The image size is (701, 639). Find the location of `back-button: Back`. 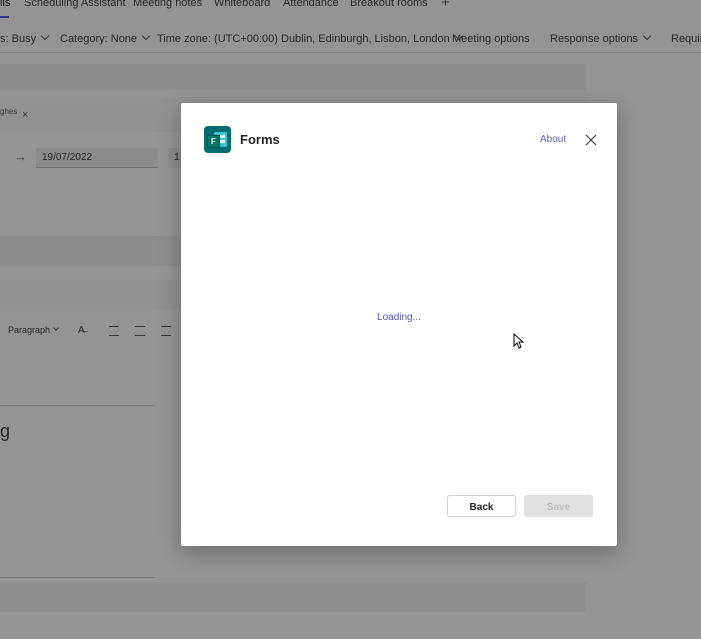

back-button: Back is located at coordinates (481, 506).